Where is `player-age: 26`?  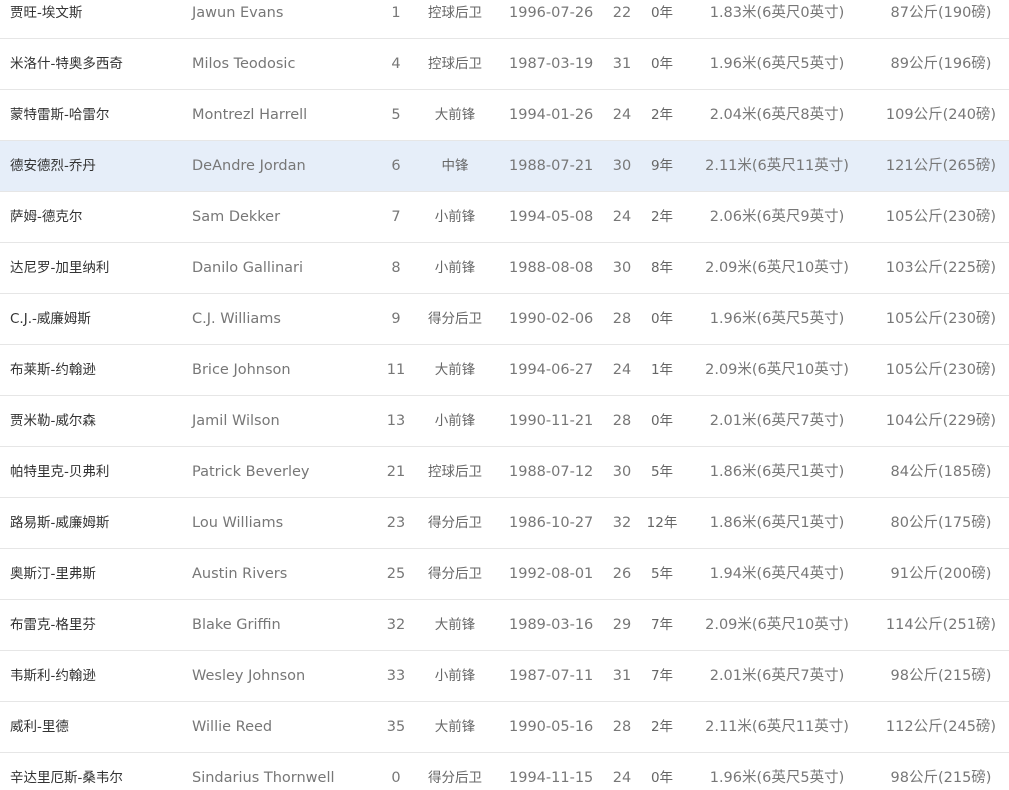 player-age: 26 is located at coordinates (622, 574).